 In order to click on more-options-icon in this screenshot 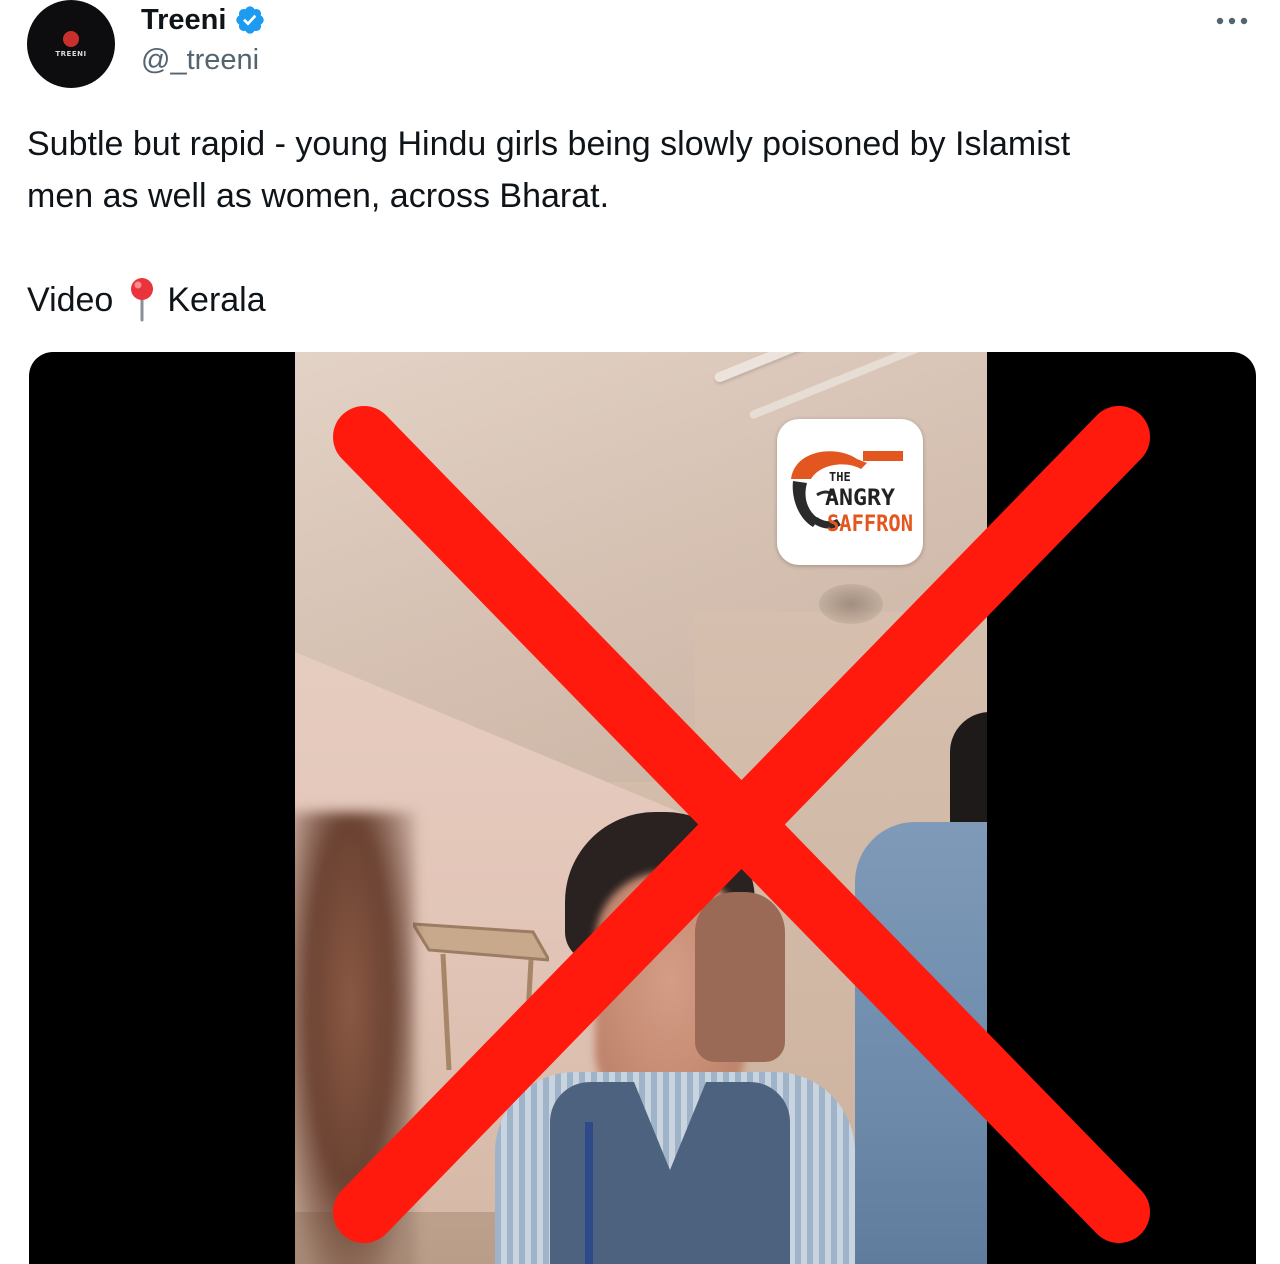, I will do `click(1232, 21)`.